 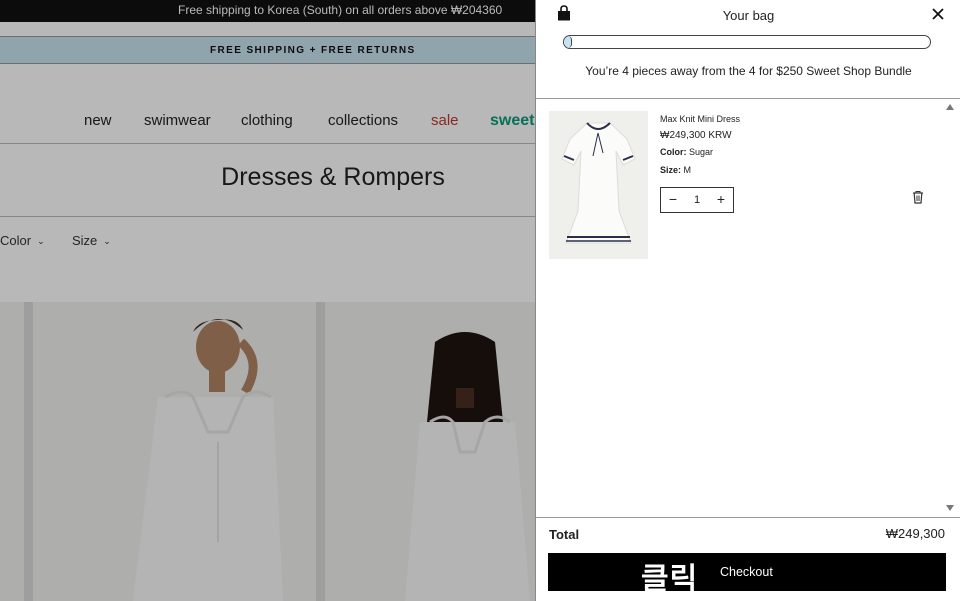 I want to click on color-value: Sugar, so click(x=701, y=152).